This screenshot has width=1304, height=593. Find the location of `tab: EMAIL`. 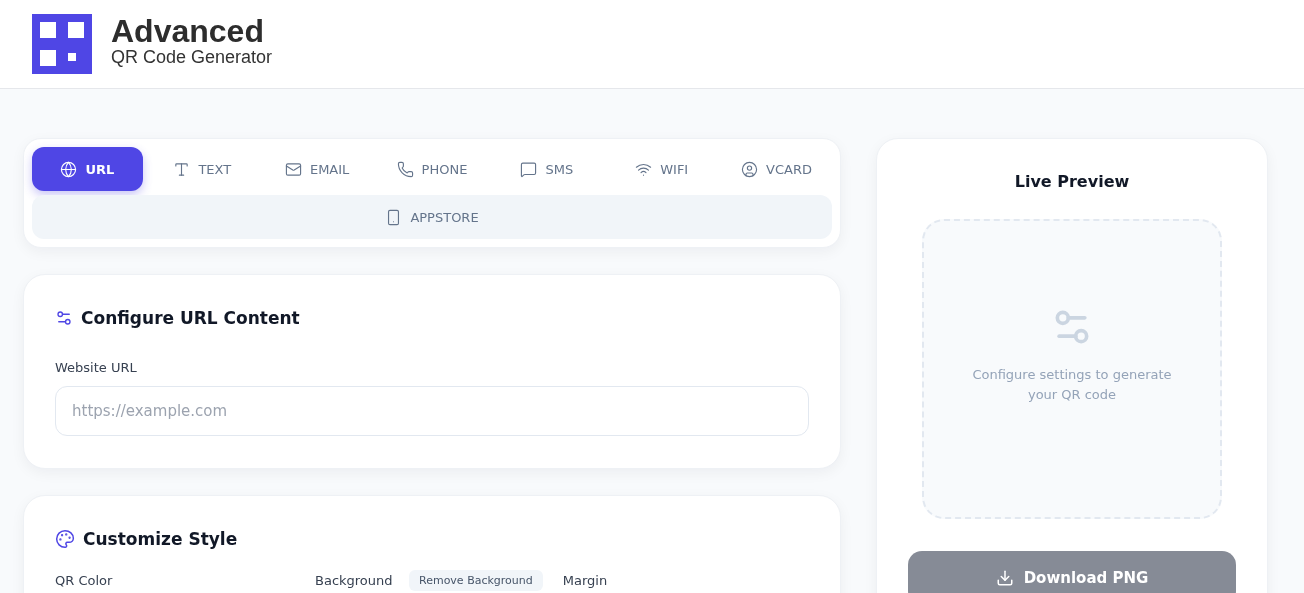

tab: EMAIL is located at coordinates (317, 169).